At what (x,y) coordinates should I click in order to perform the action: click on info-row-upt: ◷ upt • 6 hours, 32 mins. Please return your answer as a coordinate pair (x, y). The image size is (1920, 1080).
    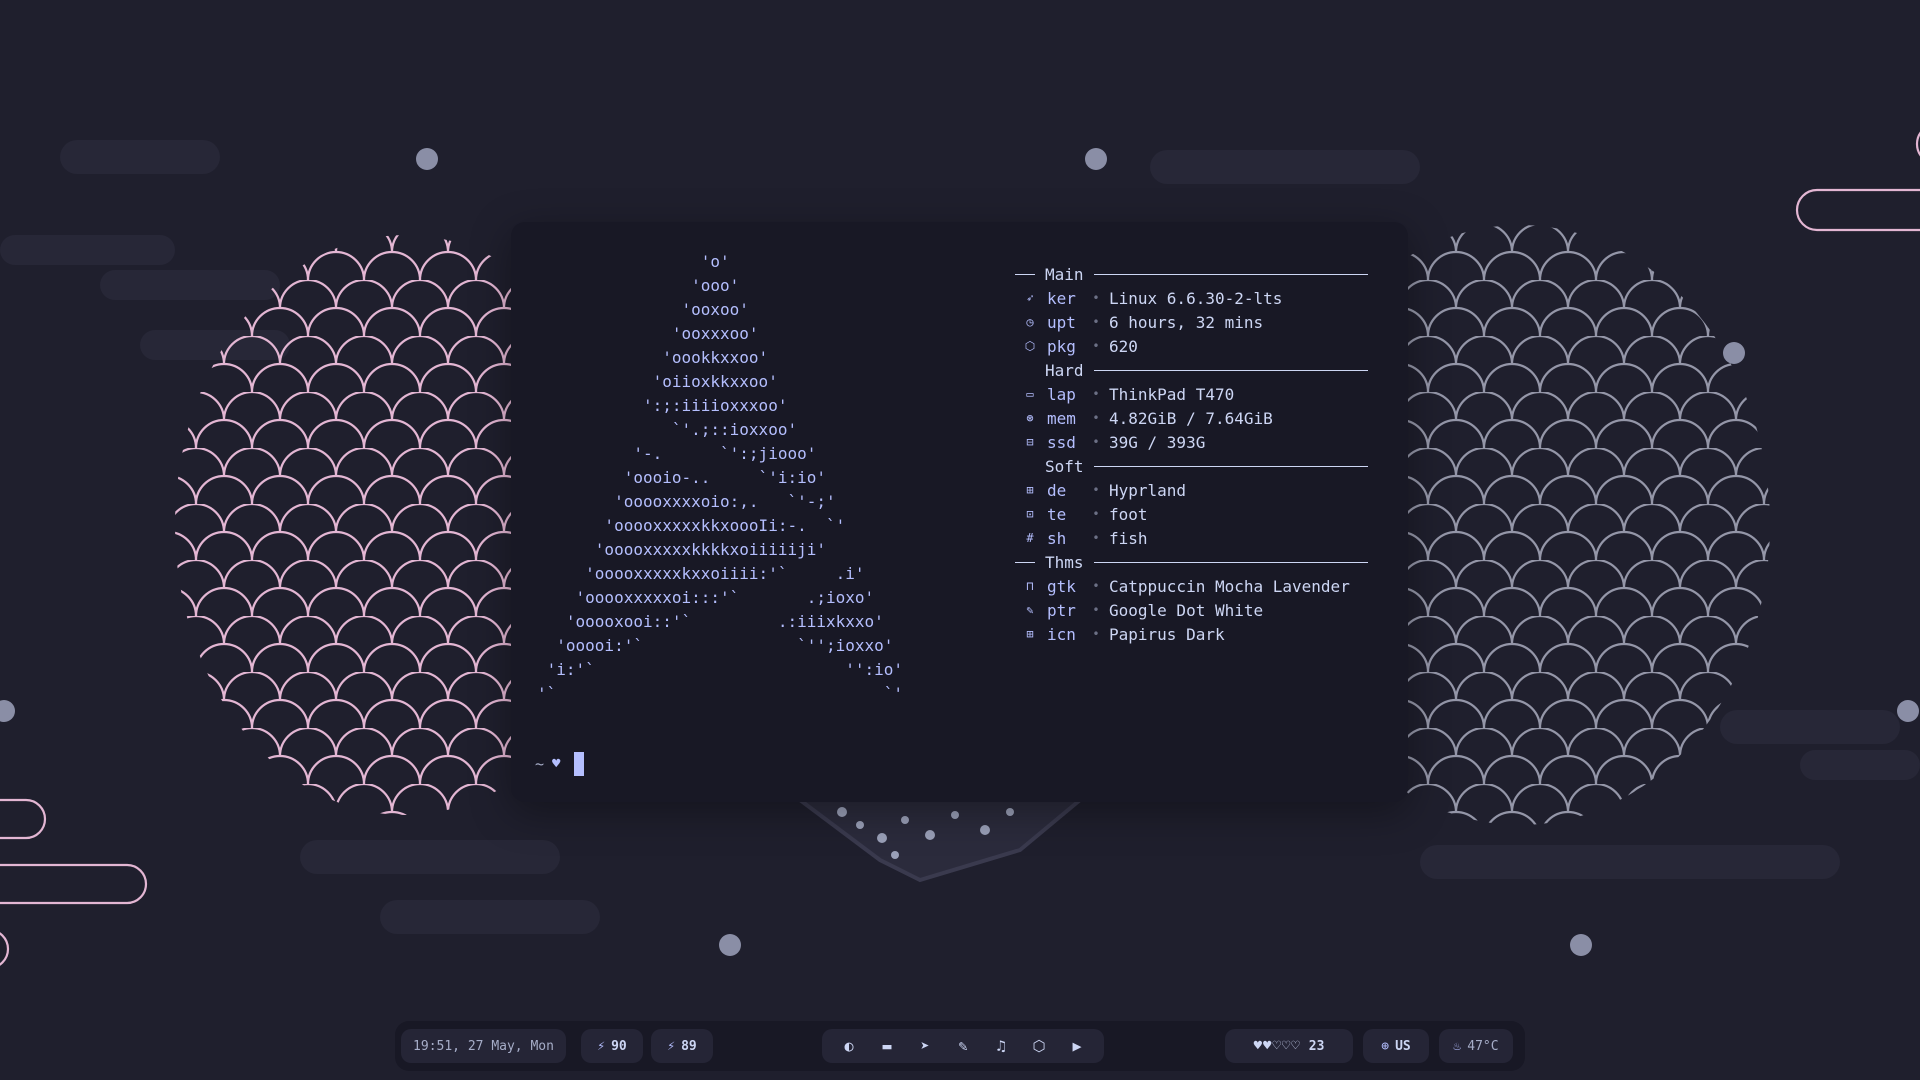
    Looking at the image, I should click on (1191, 322).